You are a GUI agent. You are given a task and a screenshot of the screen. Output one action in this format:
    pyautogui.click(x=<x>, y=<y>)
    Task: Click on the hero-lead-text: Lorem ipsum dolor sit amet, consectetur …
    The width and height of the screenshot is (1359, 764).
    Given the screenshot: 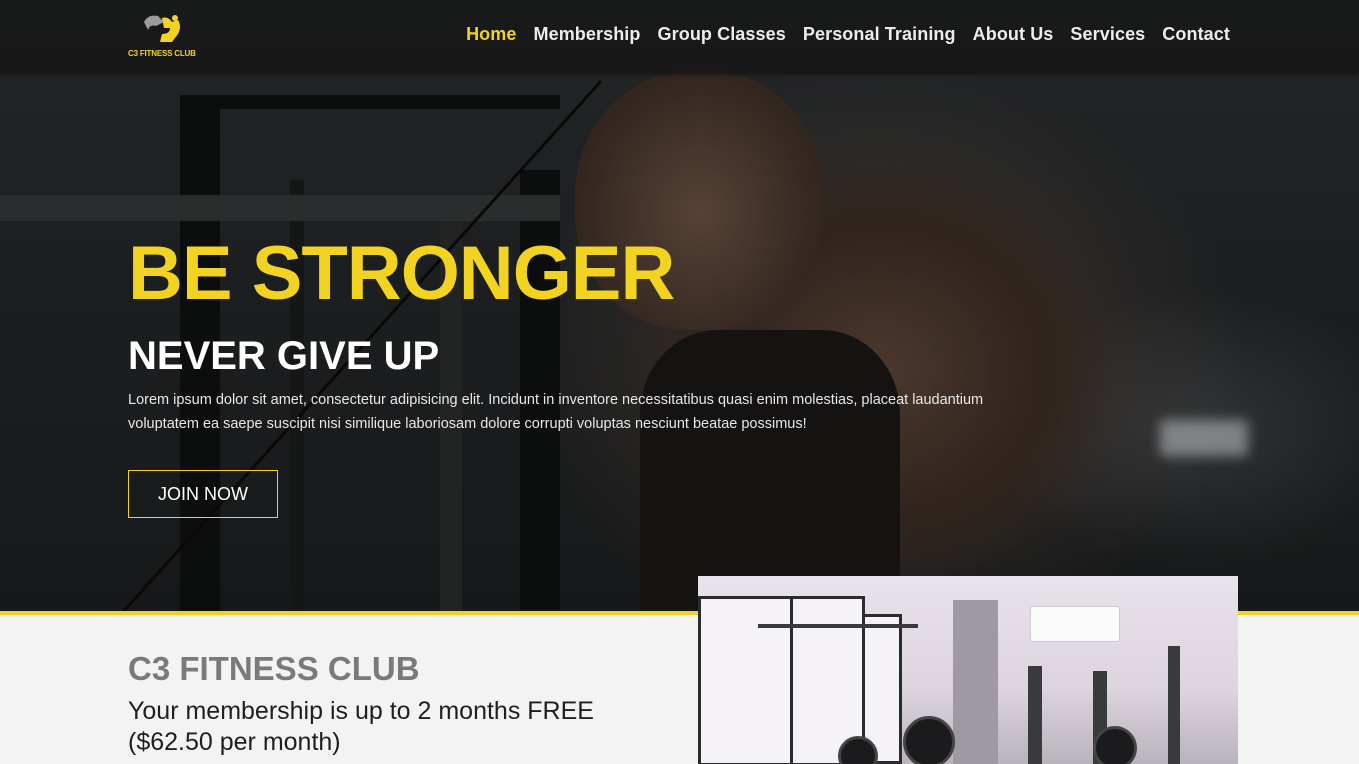 What is the action you would take?
    pyautogui.click(x=556, y=412)
    